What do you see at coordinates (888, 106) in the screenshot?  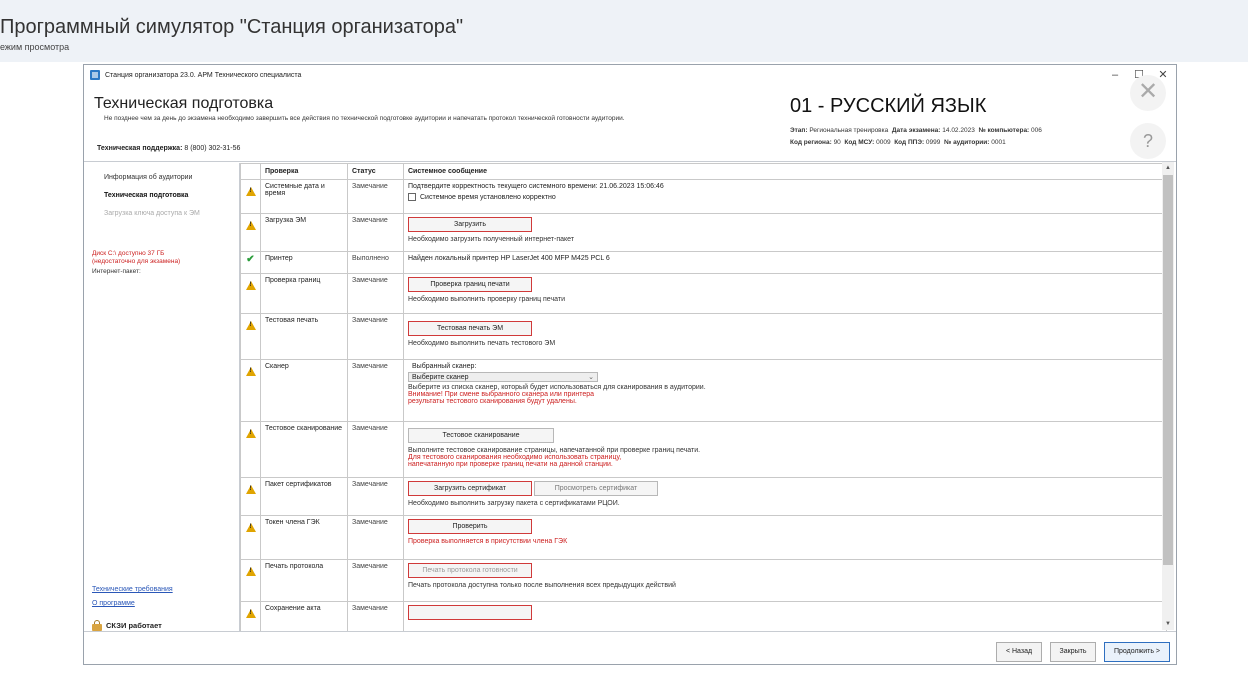 I see `subject-title: 01 - РУССКИЙ ЯЗЫК` at bounding box center [888, 106].